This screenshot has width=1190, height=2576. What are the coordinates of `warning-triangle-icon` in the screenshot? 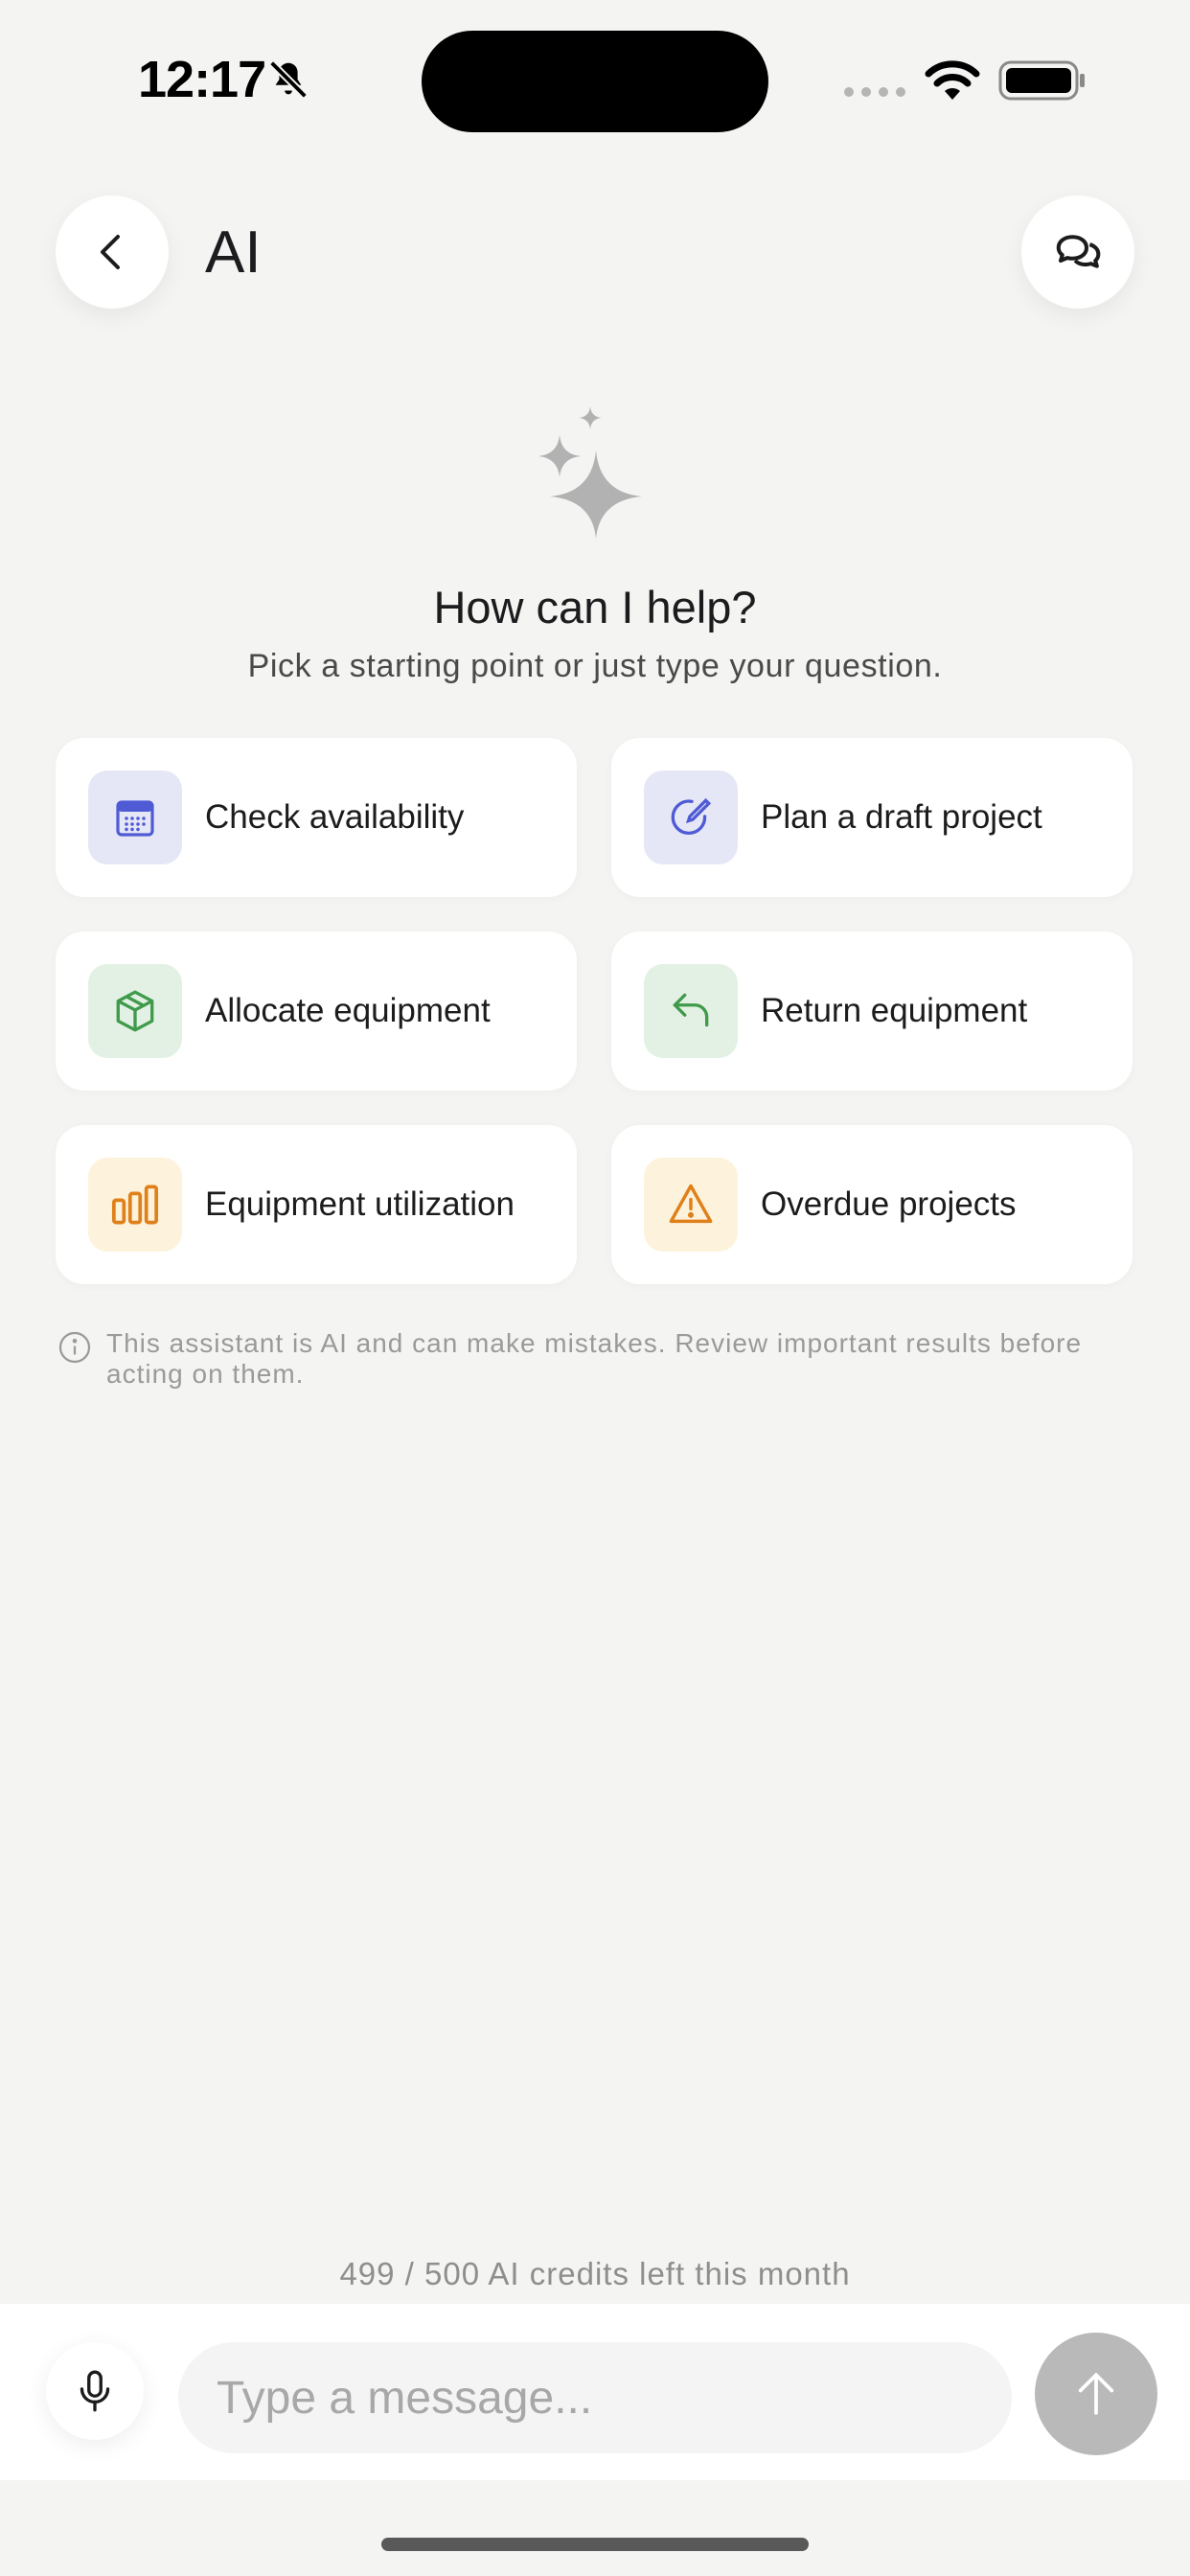 It's located at (691, 1204).